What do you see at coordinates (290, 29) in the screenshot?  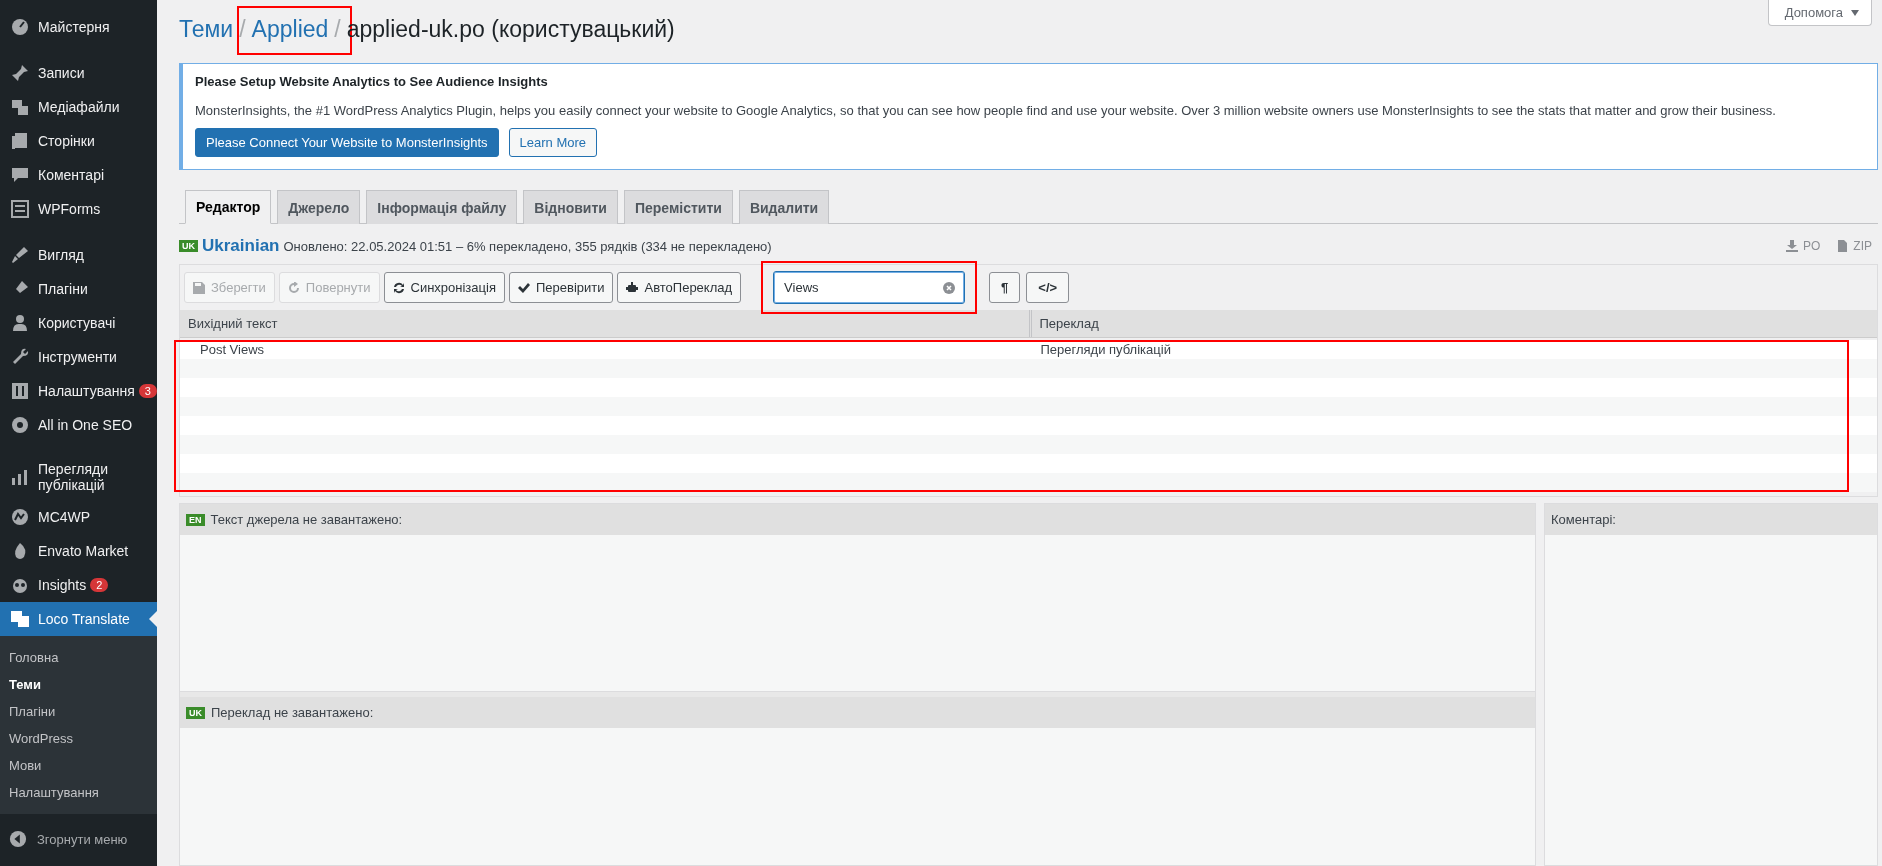 I see `breadcrumb-link: Applied` at bounding box center [290, 29].